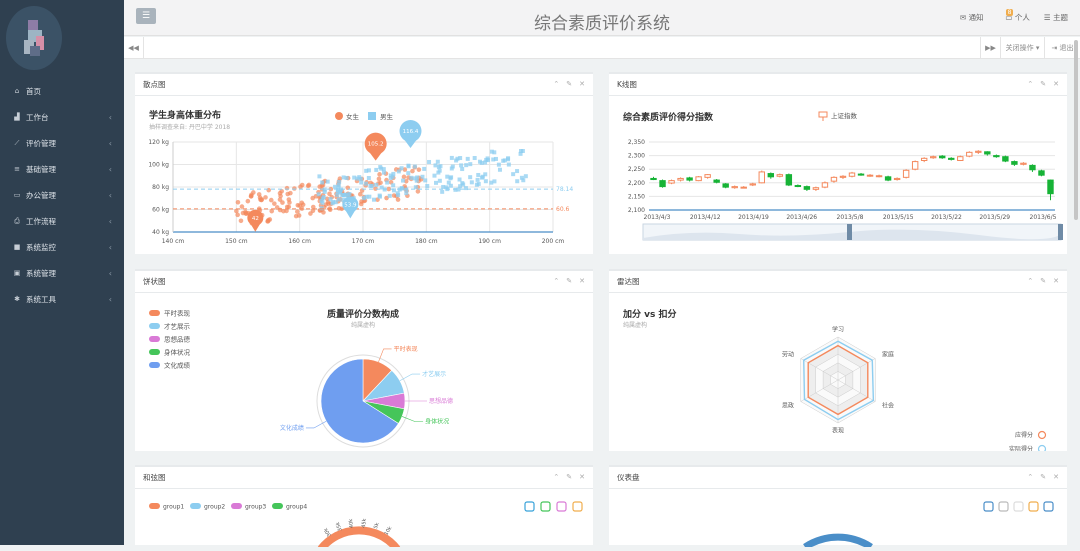 The image size is (1080, 551). I want to click on chord-tick-label: 35k, so click(339, 526).